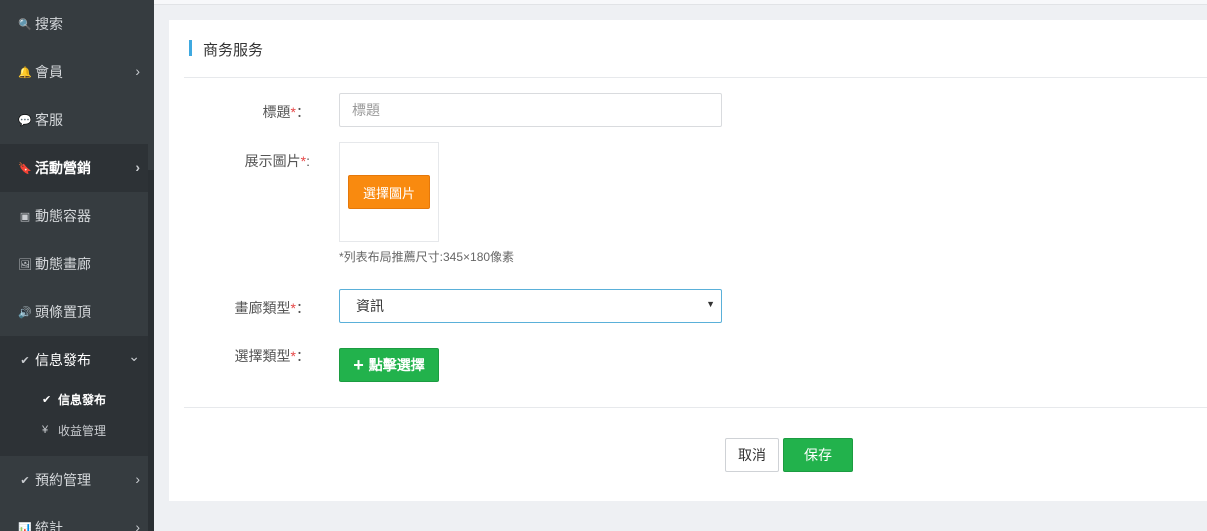 Image resolution: width=1207 pixels, height=531 pixels. Describe the element at coordinates (366, 110) in the screenshot. I see `title-input-placeholder: 標題` at that location.